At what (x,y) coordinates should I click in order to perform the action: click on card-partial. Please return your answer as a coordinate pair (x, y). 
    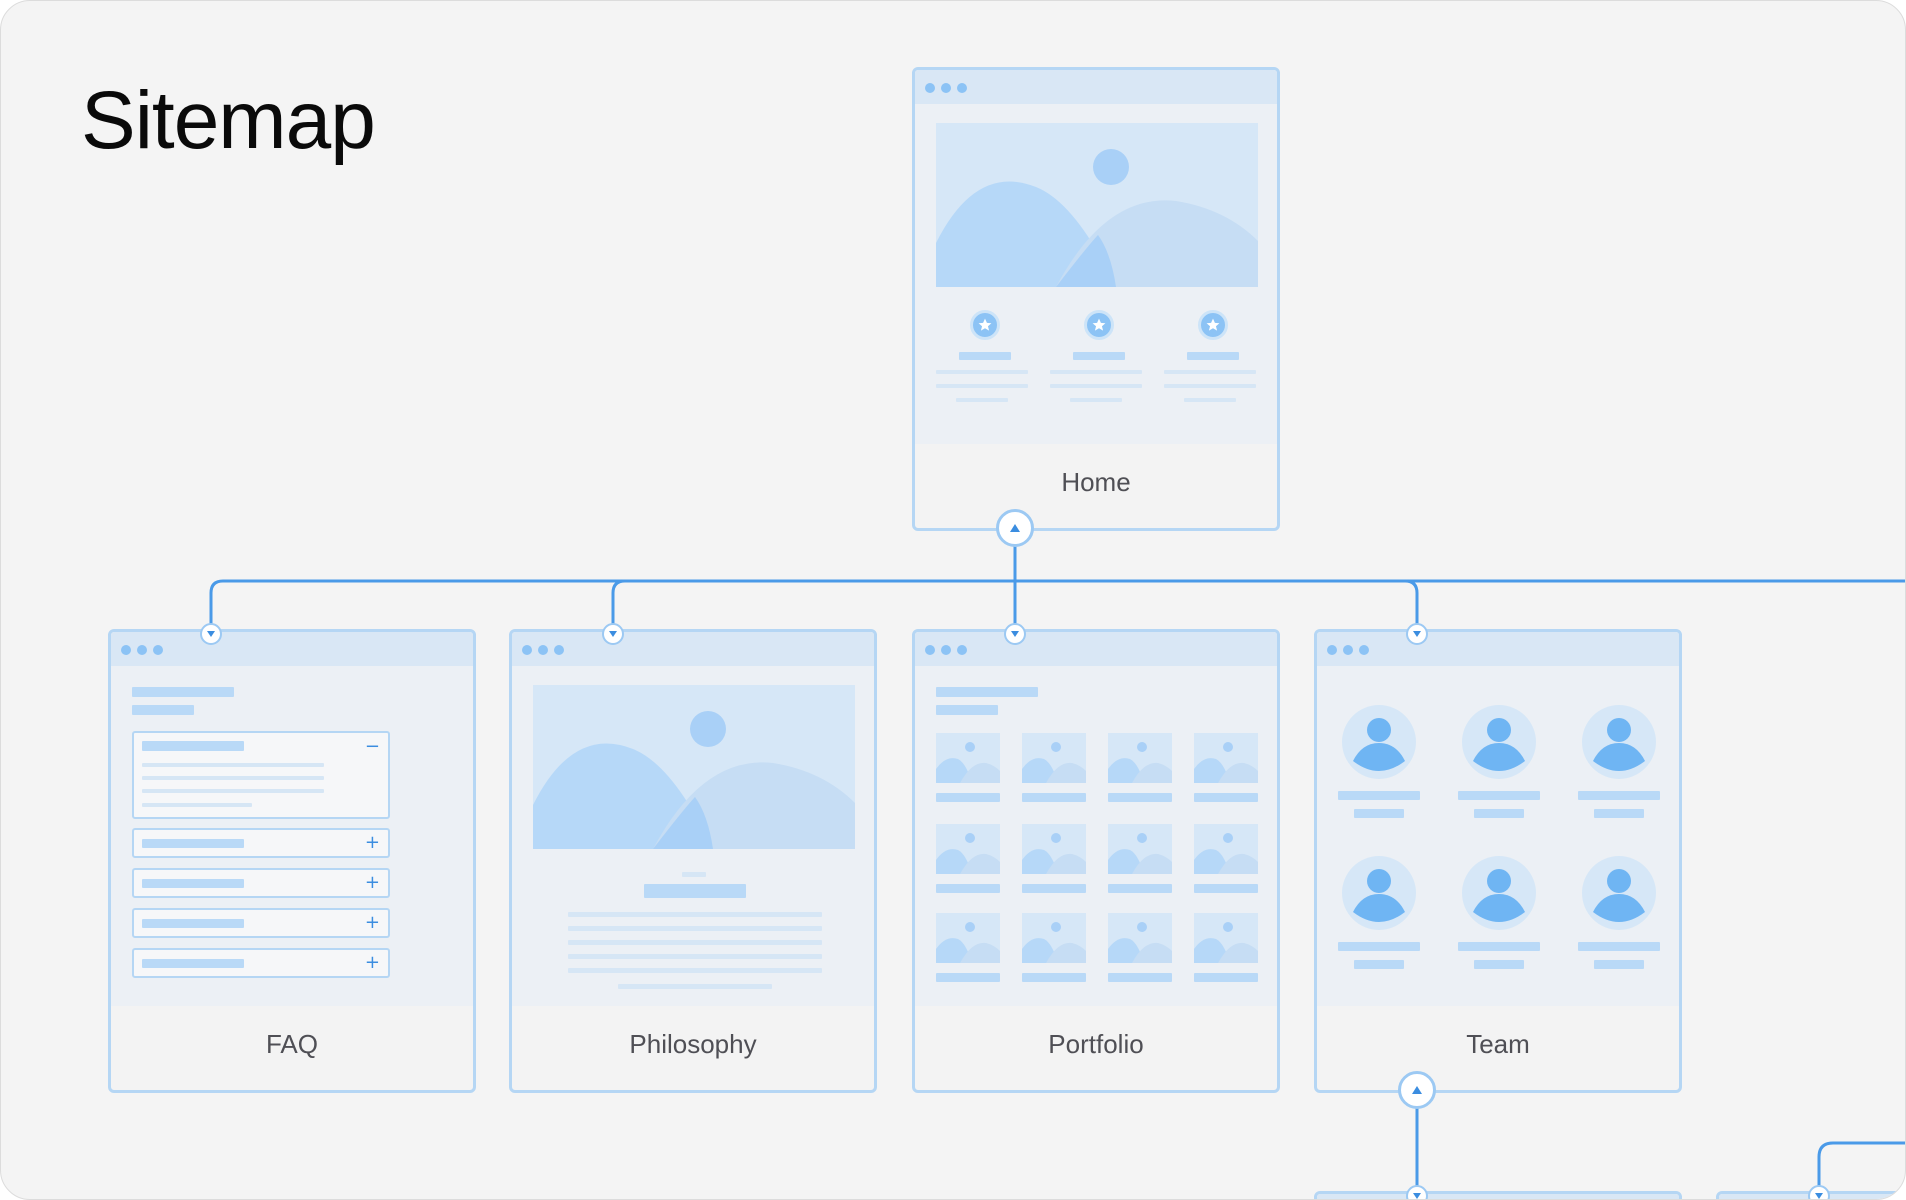
    Looking at the image, I should click on (1498, 1195).